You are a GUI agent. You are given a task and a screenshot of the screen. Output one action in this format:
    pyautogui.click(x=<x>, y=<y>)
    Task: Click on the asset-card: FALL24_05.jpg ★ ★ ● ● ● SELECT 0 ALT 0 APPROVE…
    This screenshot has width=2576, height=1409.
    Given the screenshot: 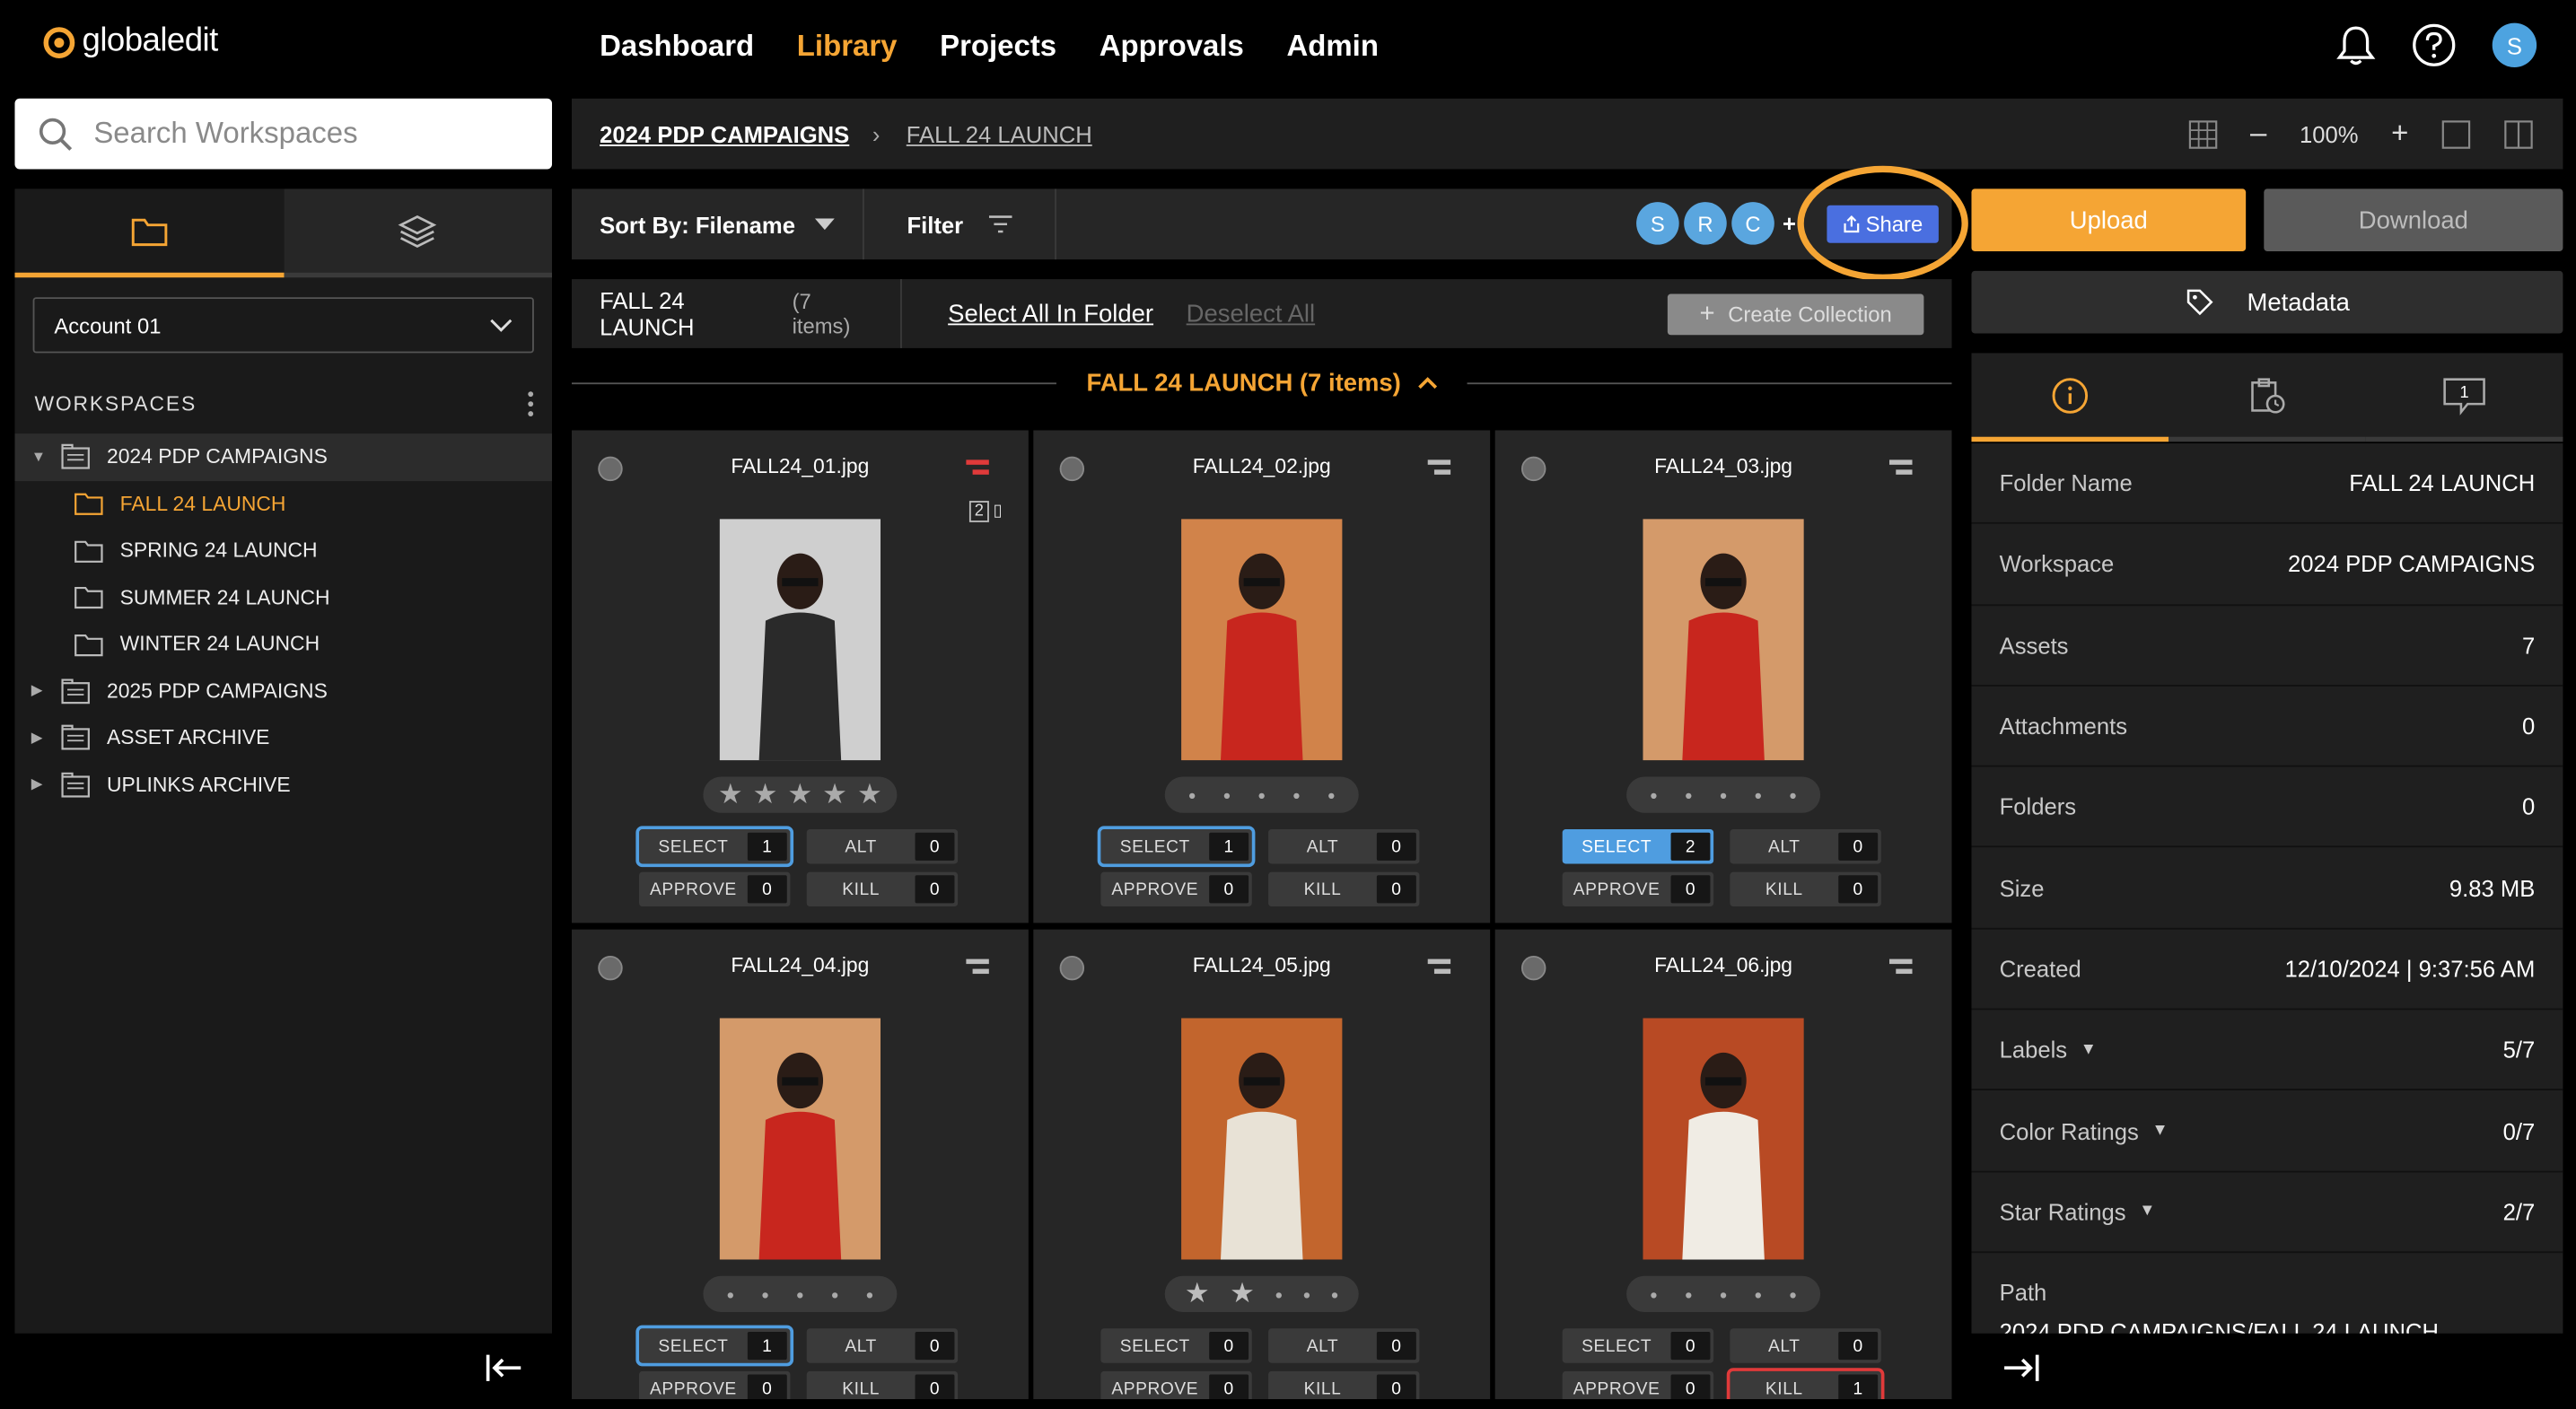 What is the action you would take?
    pyautogui.click(x=1262, y=1164)
    